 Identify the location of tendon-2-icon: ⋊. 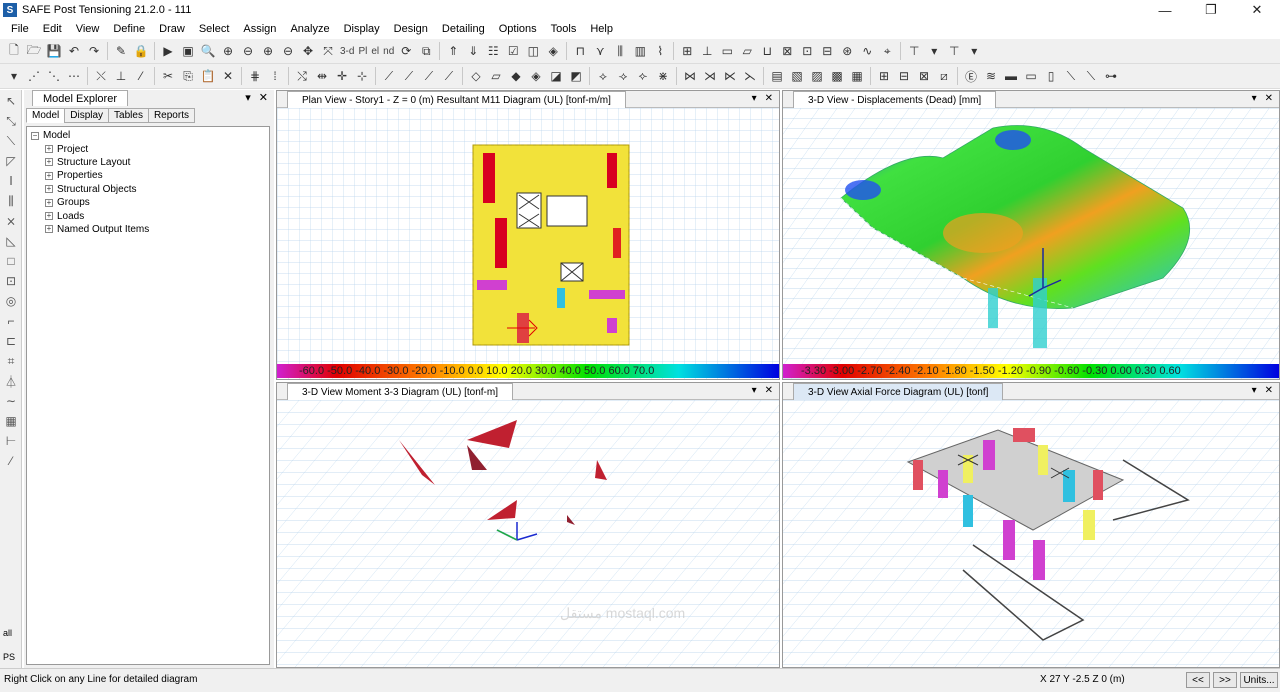
(710, 76).